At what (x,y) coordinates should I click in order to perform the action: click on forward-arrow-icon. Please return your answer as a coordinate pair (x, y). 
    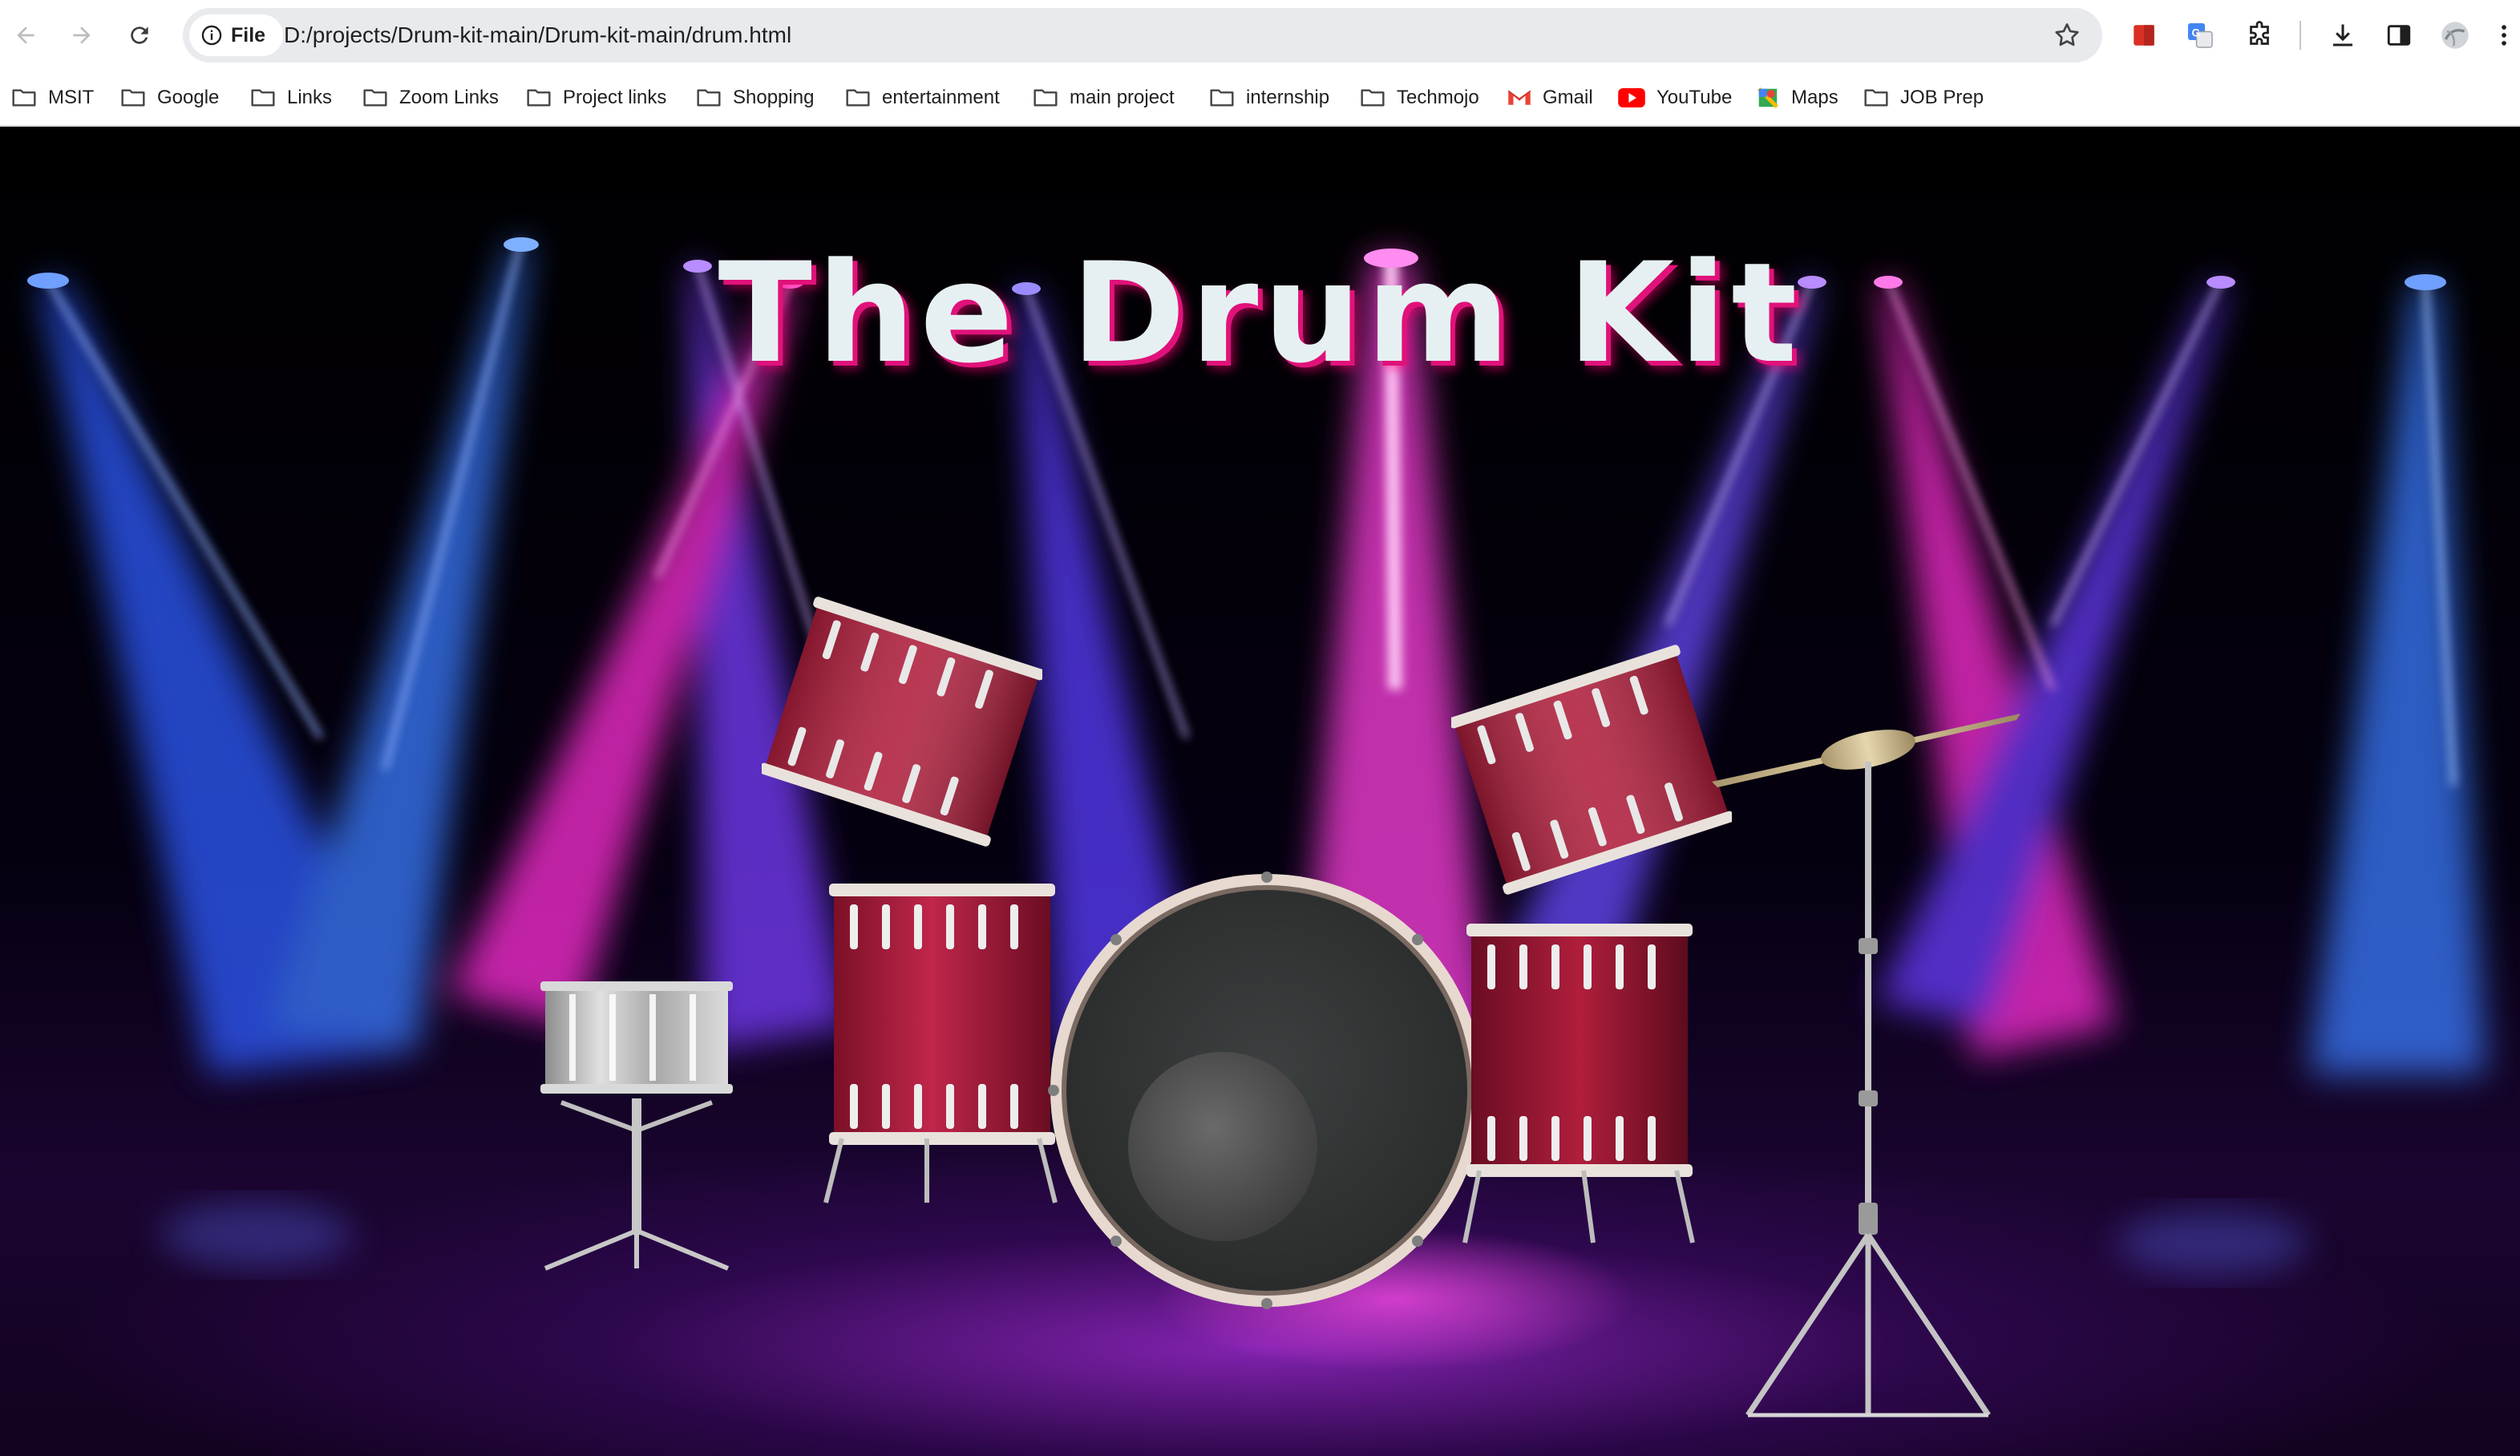
    Looking at the image, I should click on (82, 35).